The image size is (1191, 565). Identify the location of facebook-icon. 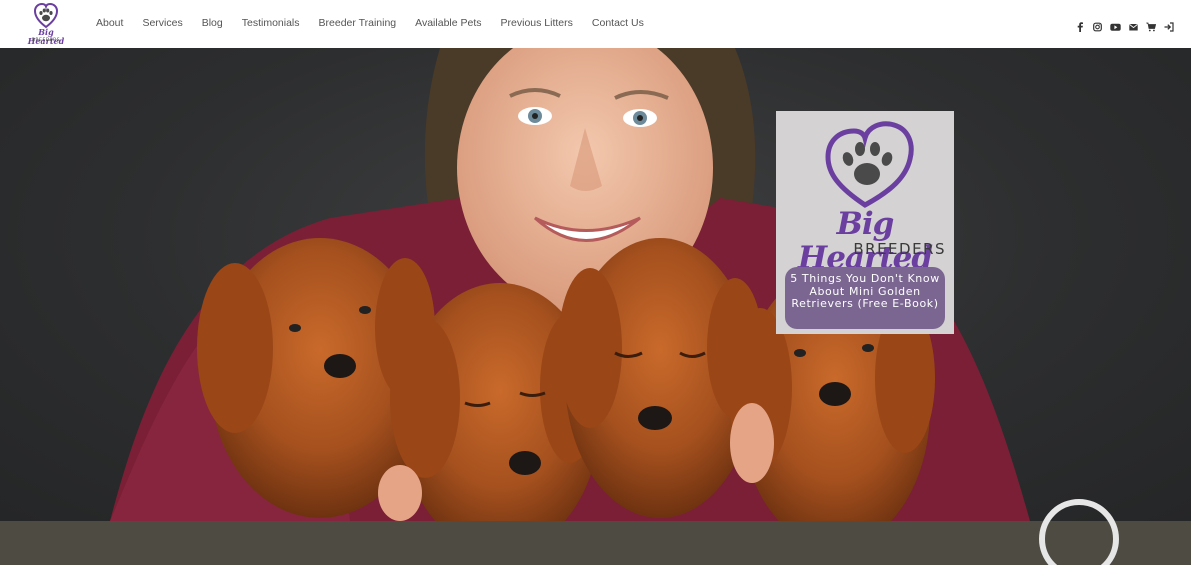
(1080, 24).